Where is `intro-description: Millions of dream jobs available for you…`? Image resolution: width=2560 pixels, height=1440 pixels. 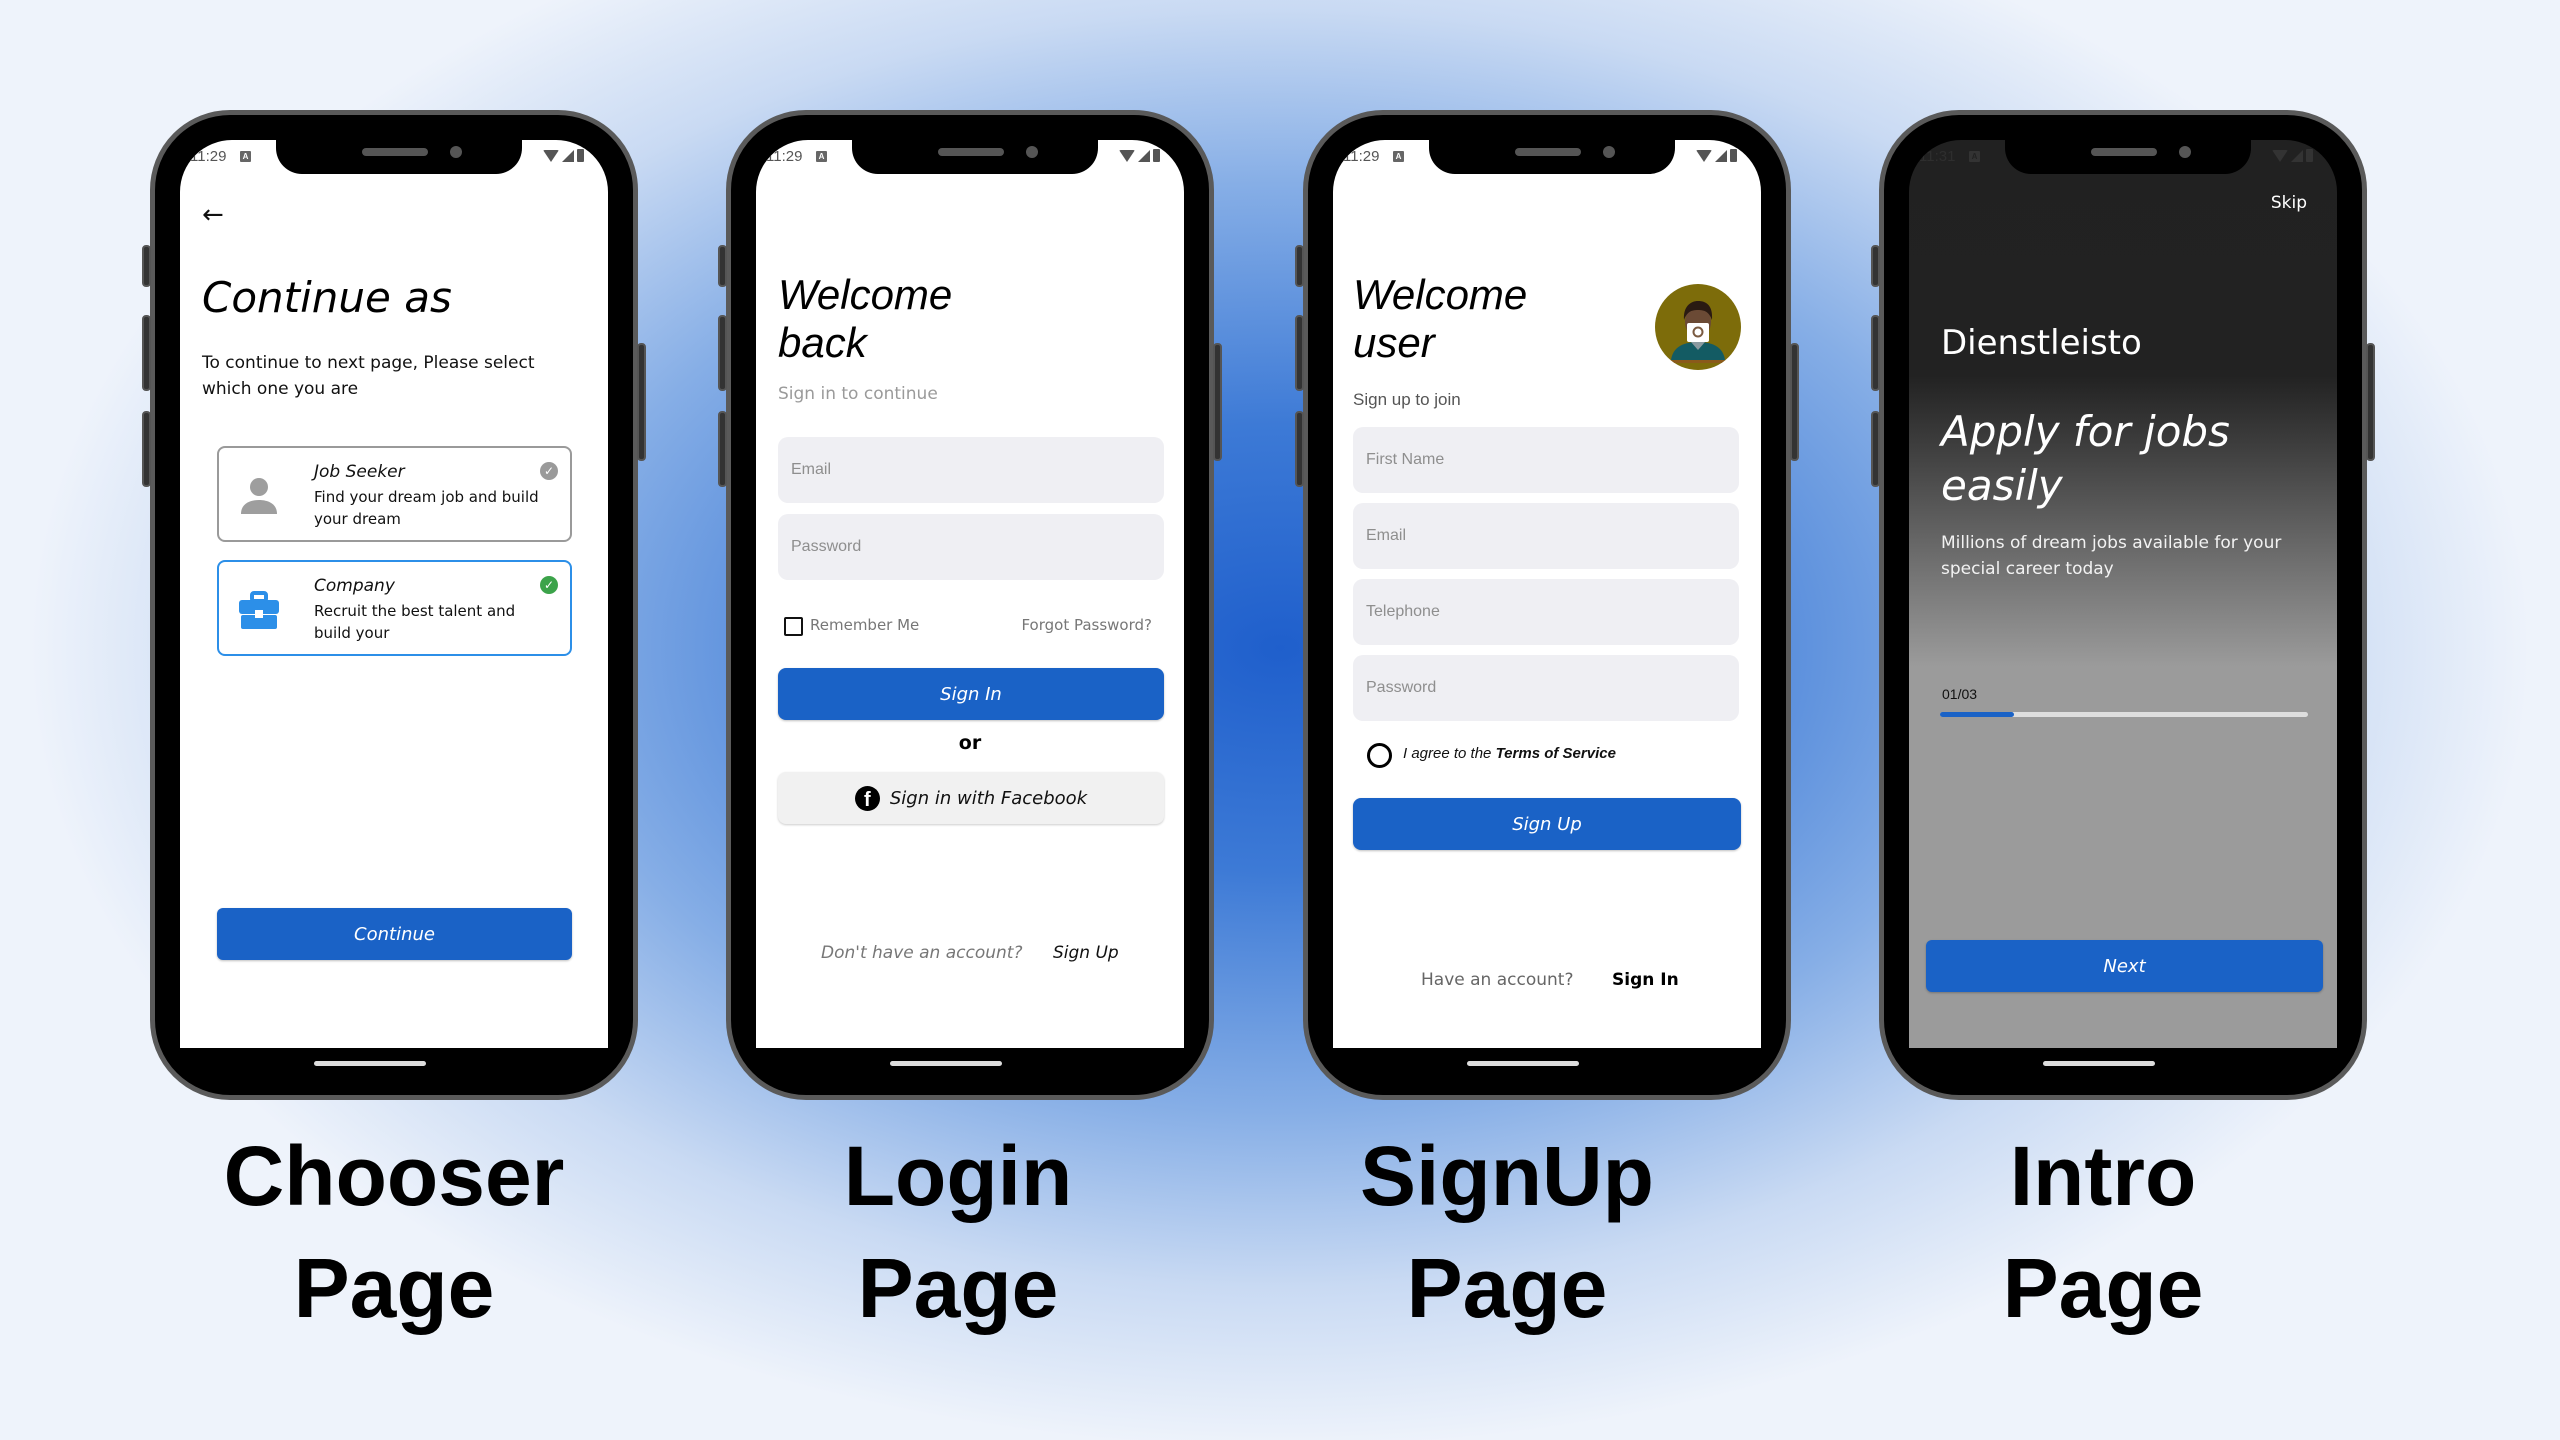 intro-description: Millions of dream jobs available for you… is located at coordinates (2111, 556).